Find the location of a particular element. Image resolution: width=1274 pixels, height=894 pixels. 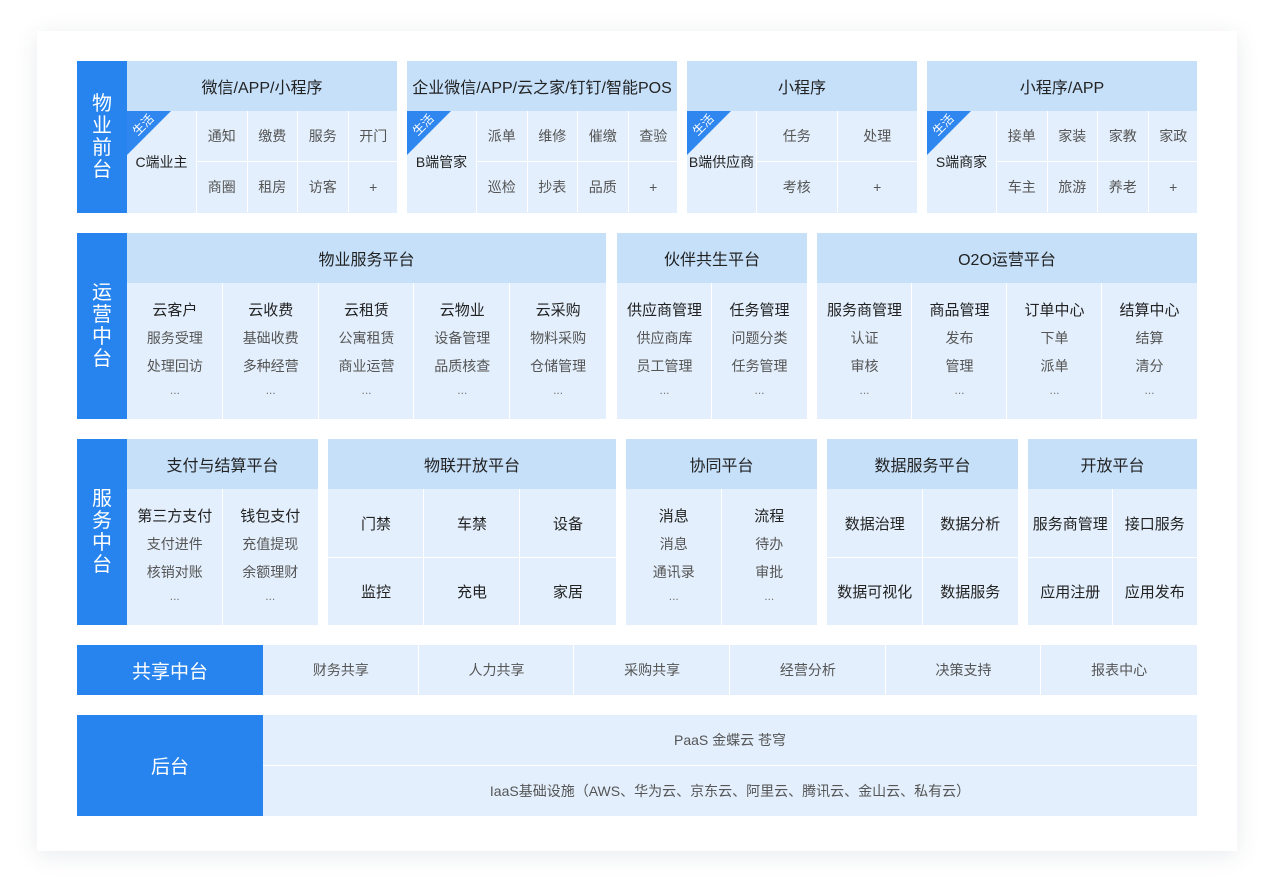

front-item: 处理 is located at coordinates (878, 136).